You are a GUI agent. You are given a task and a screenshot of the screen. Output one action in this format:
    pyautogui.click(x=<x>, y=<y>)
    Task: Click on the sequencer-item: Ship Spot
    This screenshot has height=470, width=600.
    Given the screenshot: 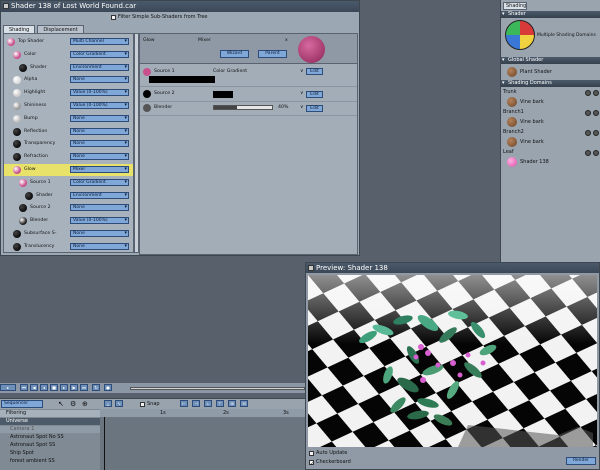 What is the action you would take?
    pyautogui.click(x=50, y=453)
    